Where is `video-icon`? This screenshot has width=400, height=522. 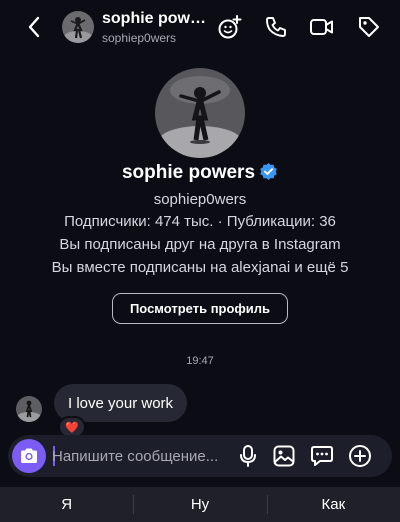 video-icon is located at coordinates (321, 27).